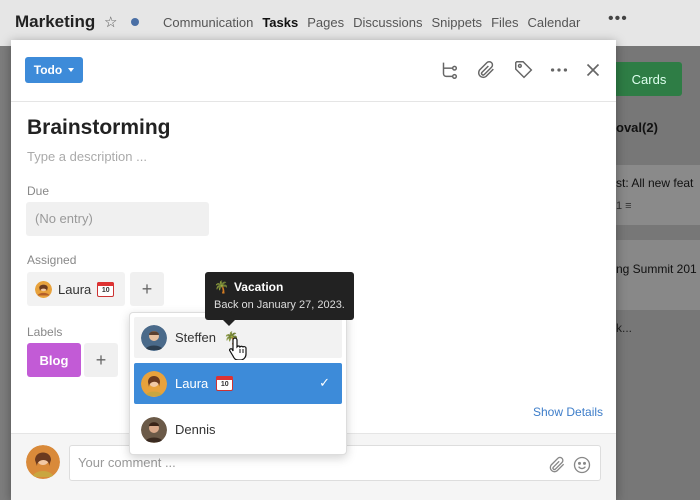  I want to click on close-icon, so click(593, 70).